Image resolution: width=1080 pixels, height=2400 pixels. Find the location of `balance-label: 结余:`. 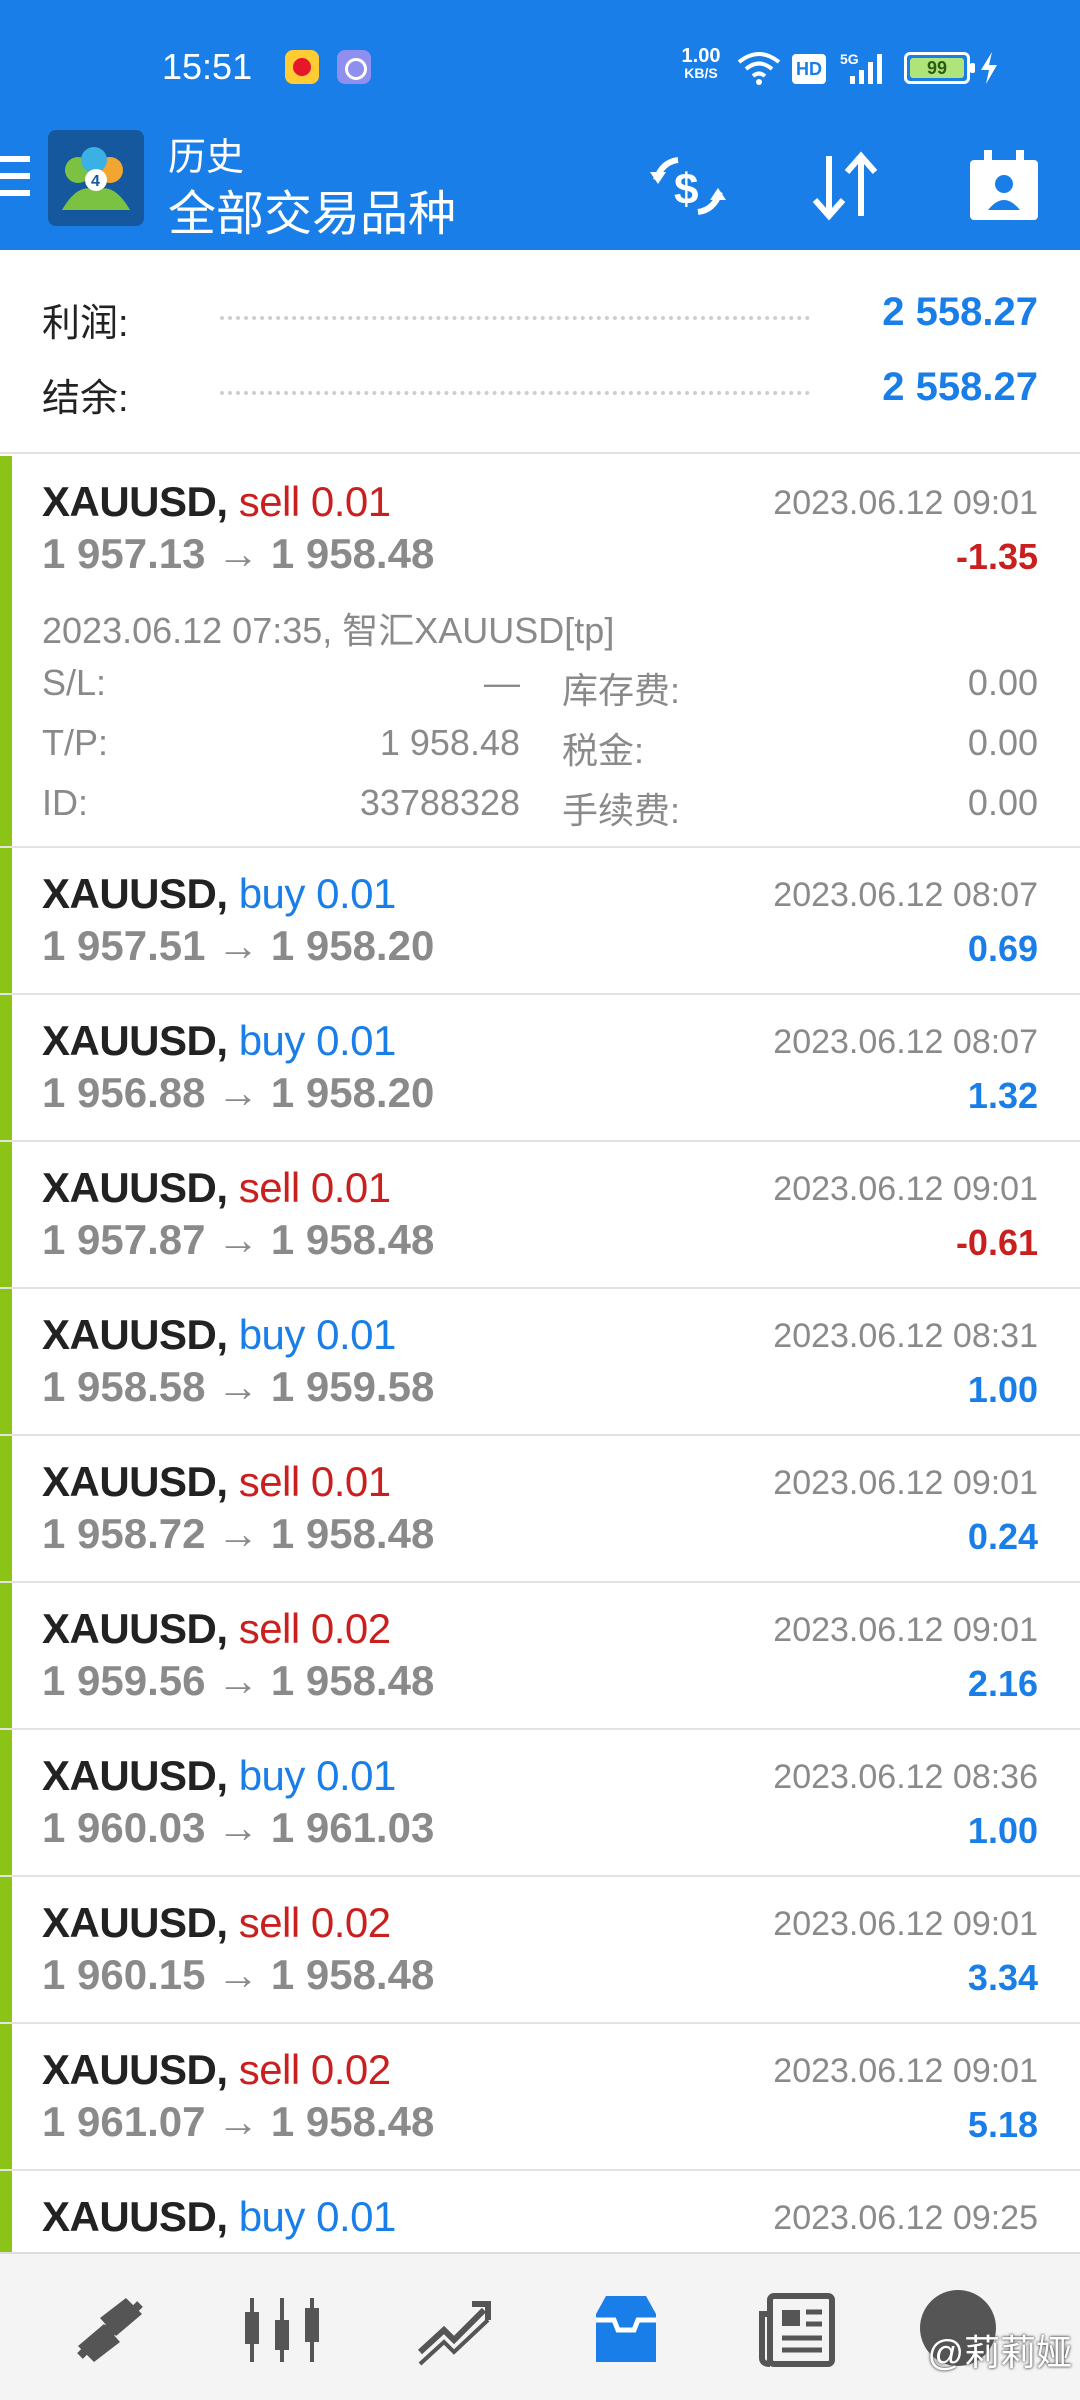

balance-label: 结余: is located at coordinates (85, 399).